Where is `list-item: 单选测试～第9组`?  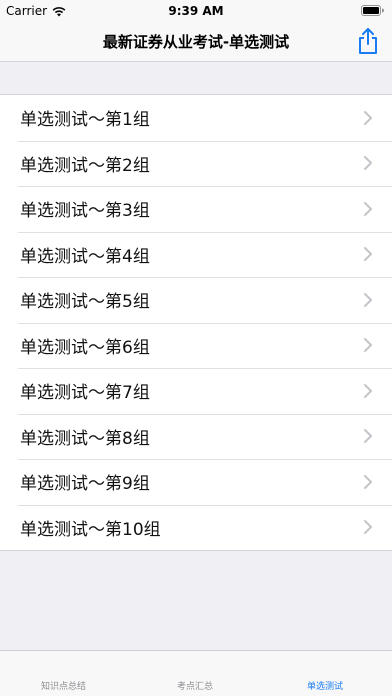 list-item: 单选测试～第9组 is located at coordinates (196, 482).